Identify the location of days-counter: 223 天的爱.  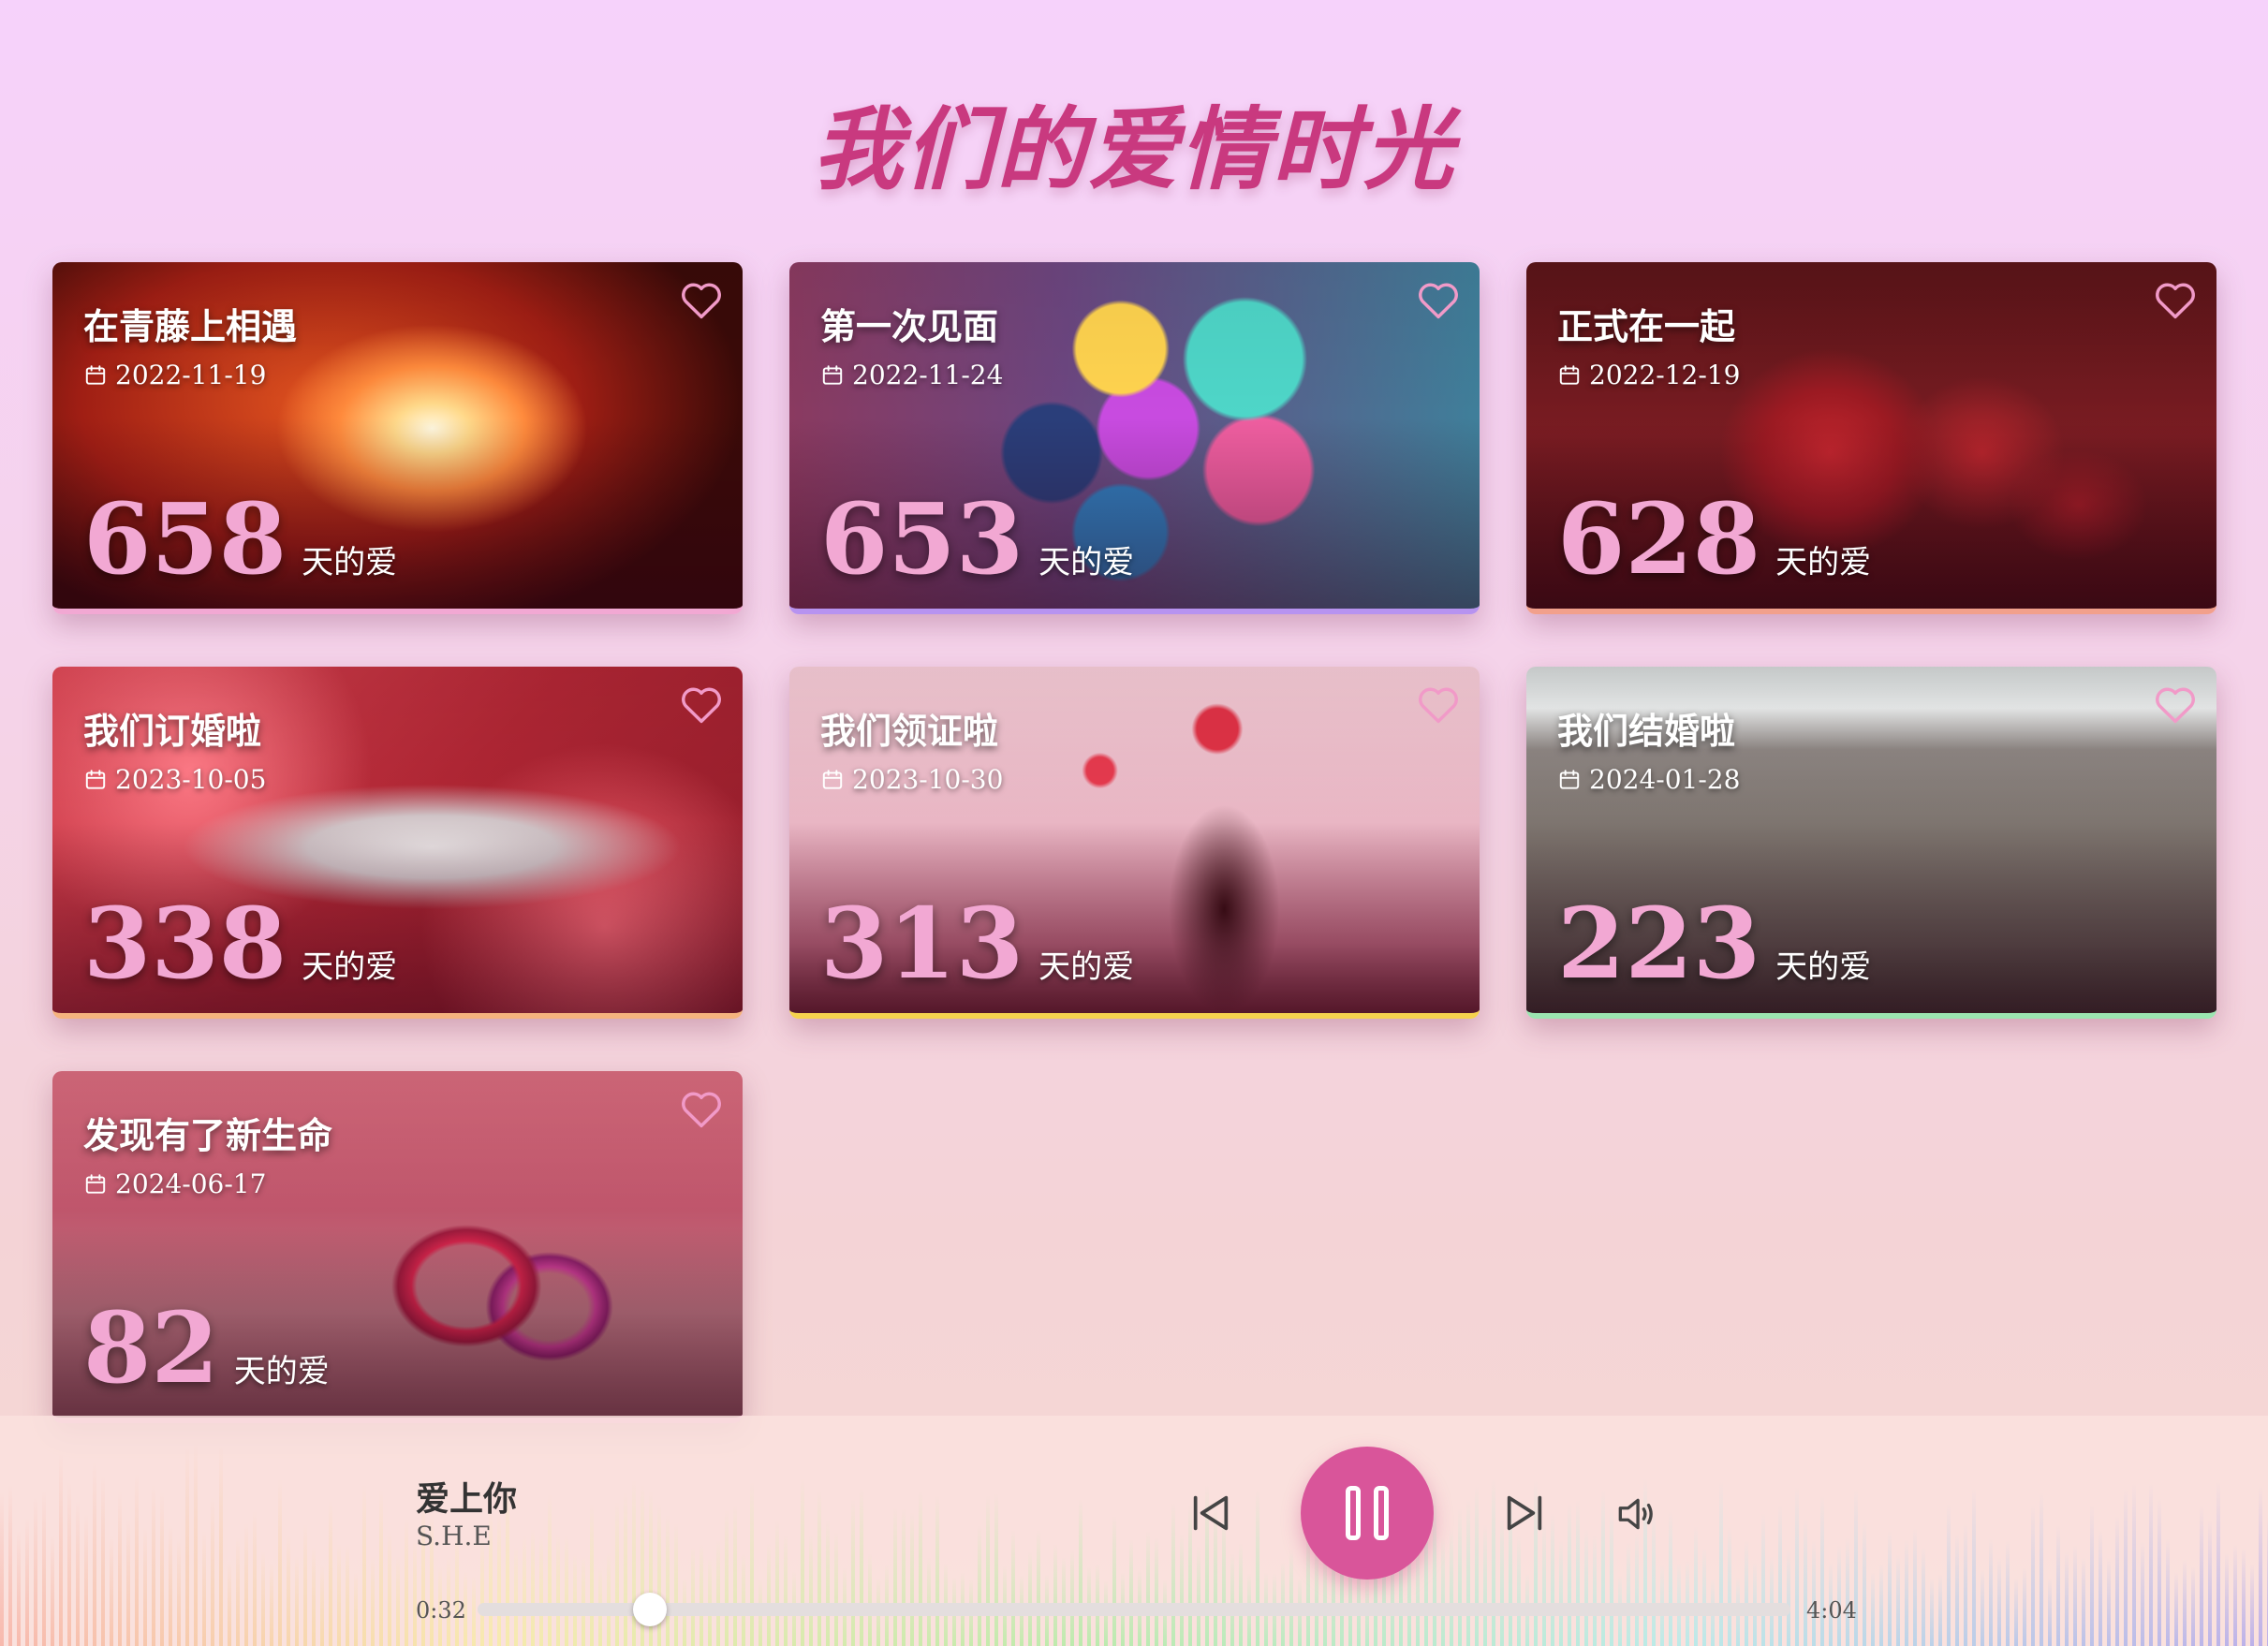
(1714, 943).